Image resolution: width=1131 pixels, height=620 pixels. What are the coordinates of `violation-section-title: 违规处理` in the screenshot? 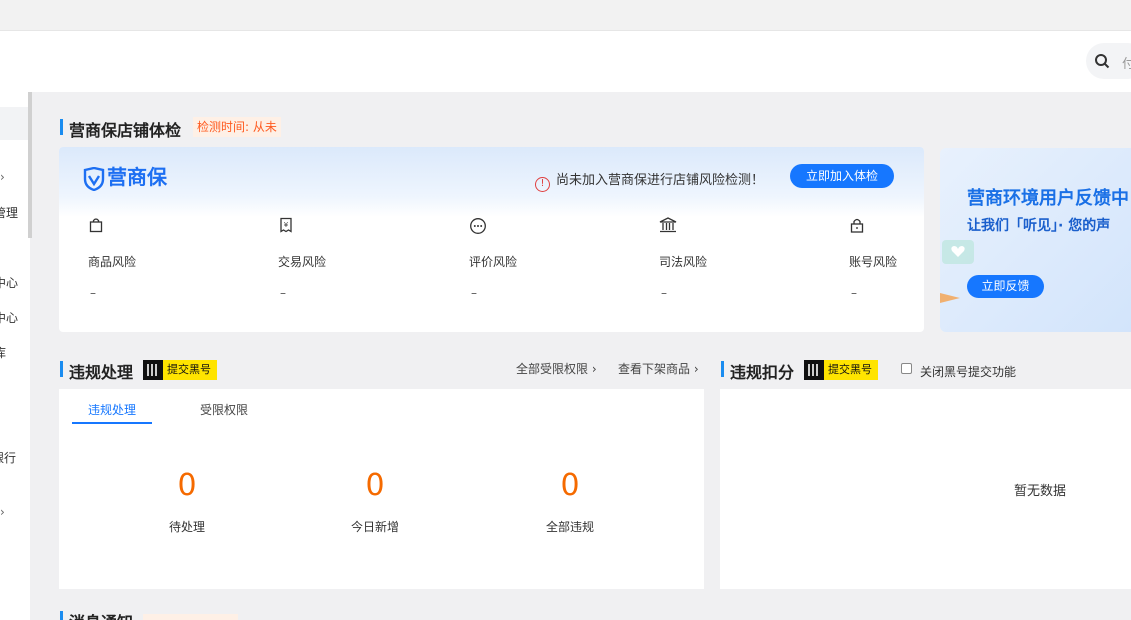 It's located at (96, 371).